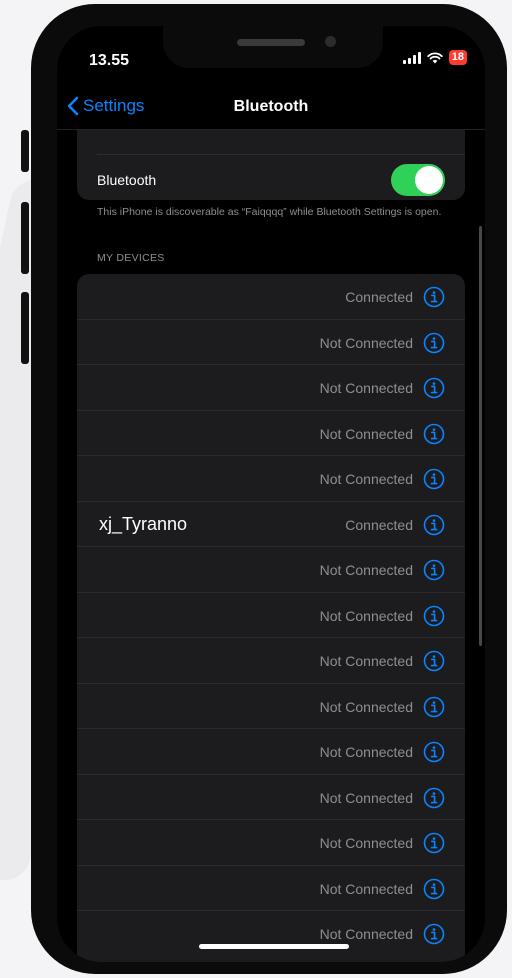 The image size is (512, 978). I want to click on phone-volume-down-button, so click(25, 328).